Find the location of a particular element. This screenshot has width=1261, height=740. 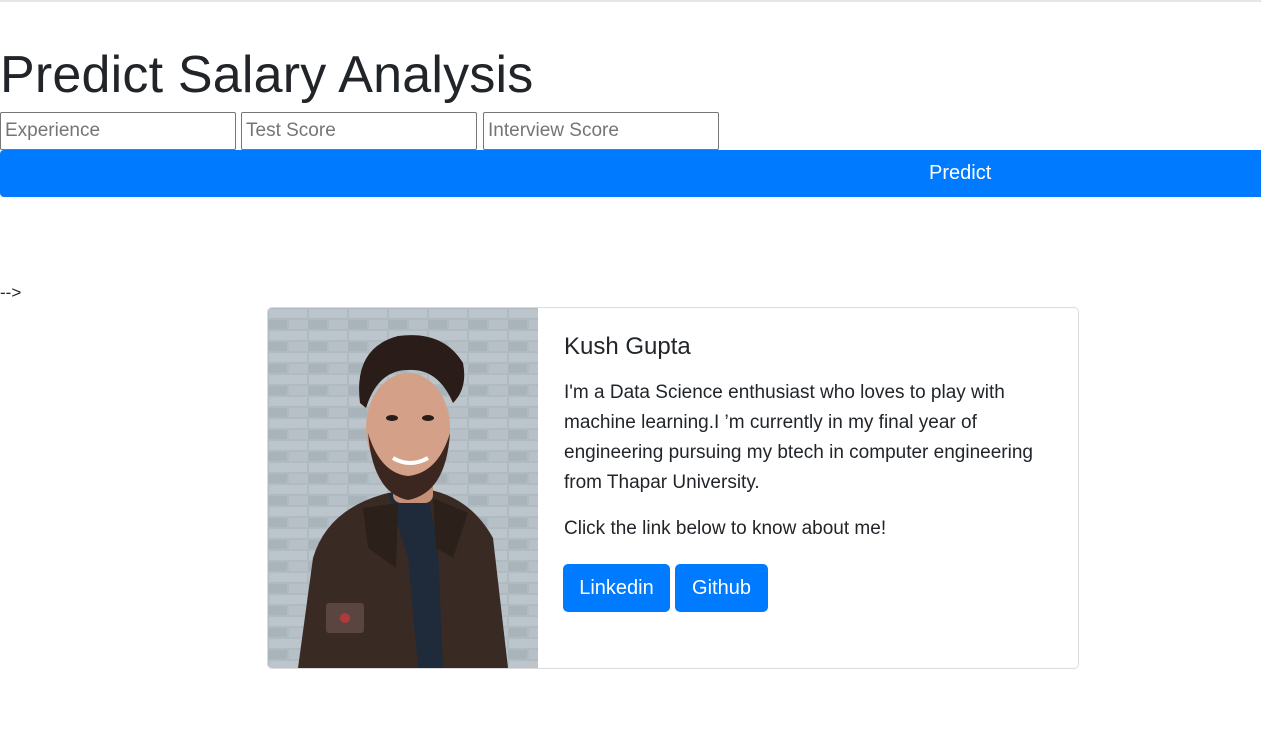

experience-input is located at coordinates (118, 131).